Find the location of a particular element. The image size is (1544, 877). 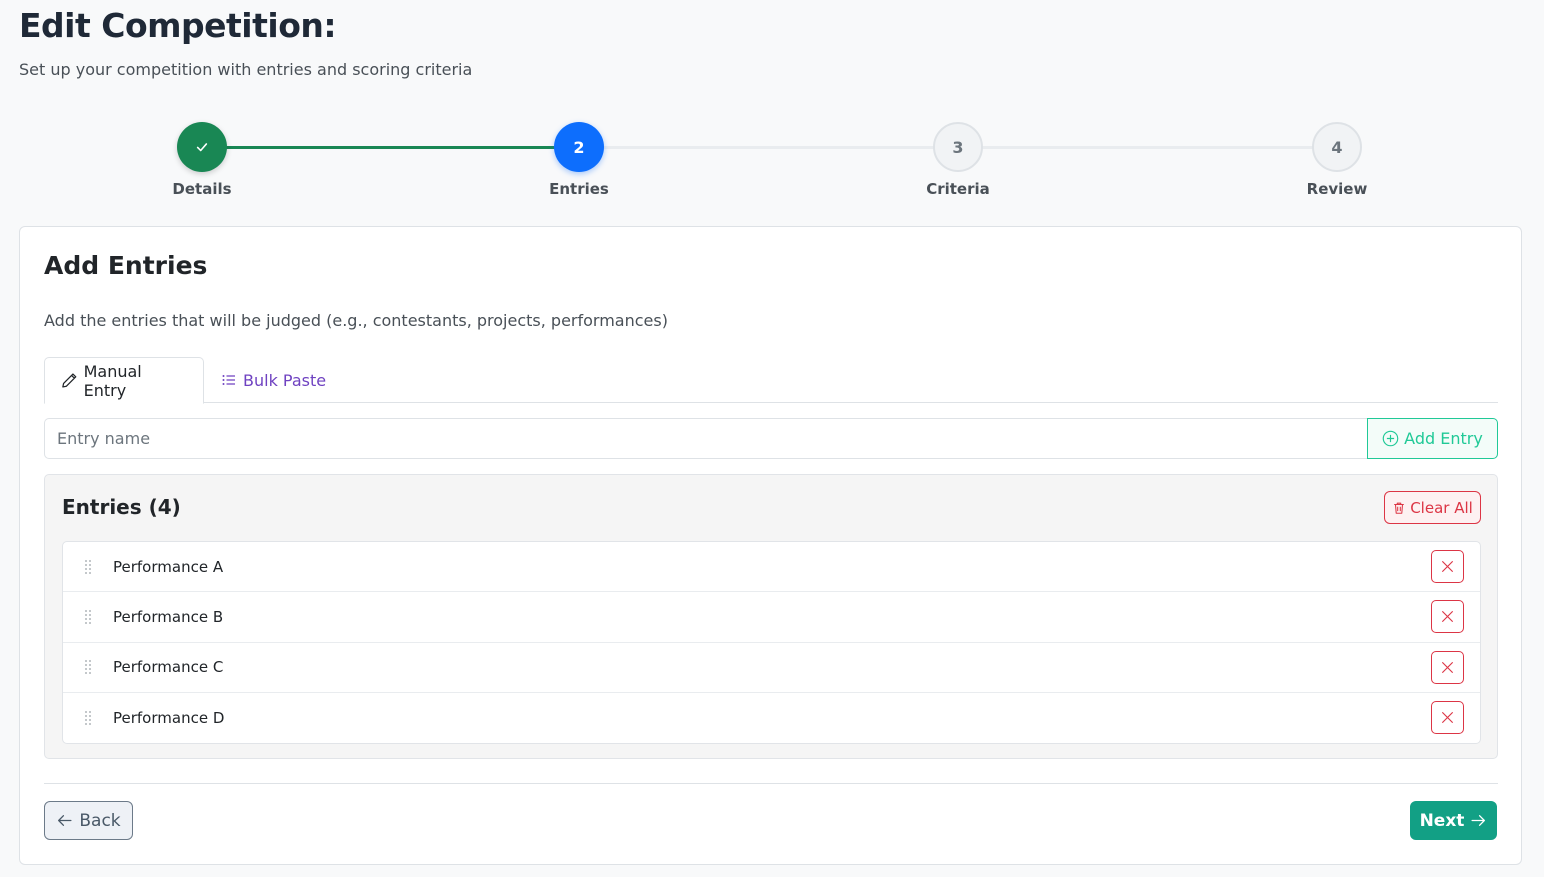

entry-name-input is located at coordinates (705, 438).